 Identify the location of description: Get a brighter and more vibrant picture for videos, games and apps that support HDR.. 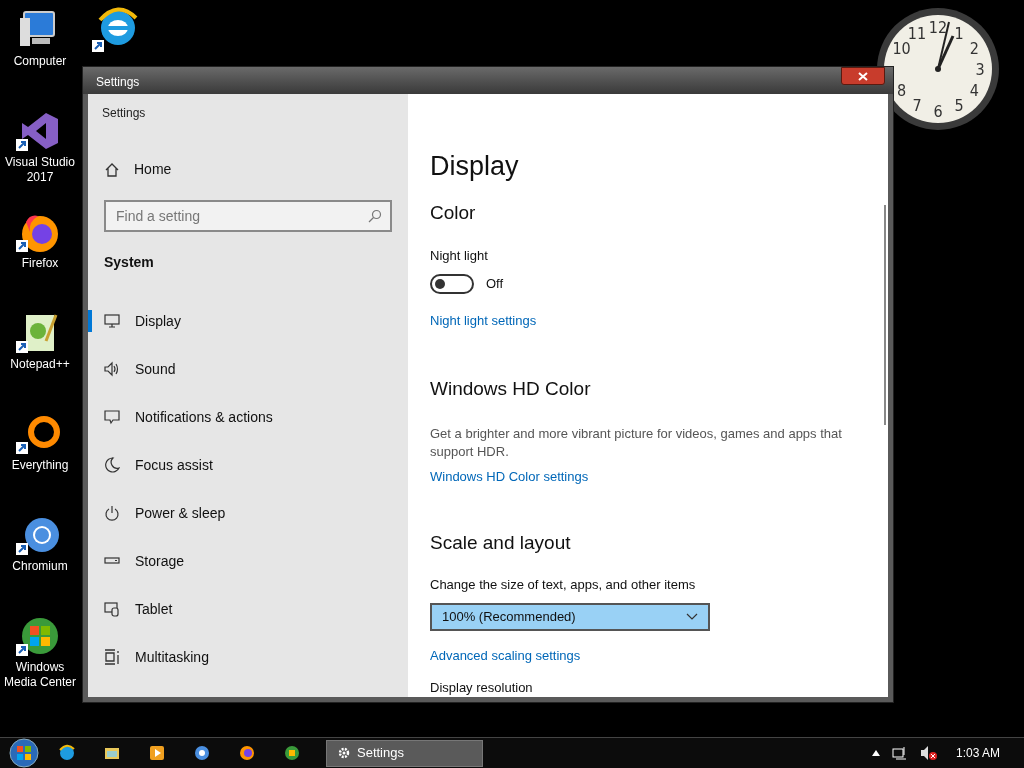
(636, 443).